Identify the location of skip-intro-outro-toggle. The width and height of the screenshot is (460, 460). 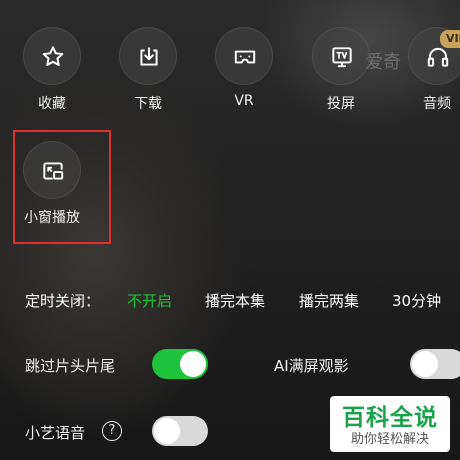
(180, 364).